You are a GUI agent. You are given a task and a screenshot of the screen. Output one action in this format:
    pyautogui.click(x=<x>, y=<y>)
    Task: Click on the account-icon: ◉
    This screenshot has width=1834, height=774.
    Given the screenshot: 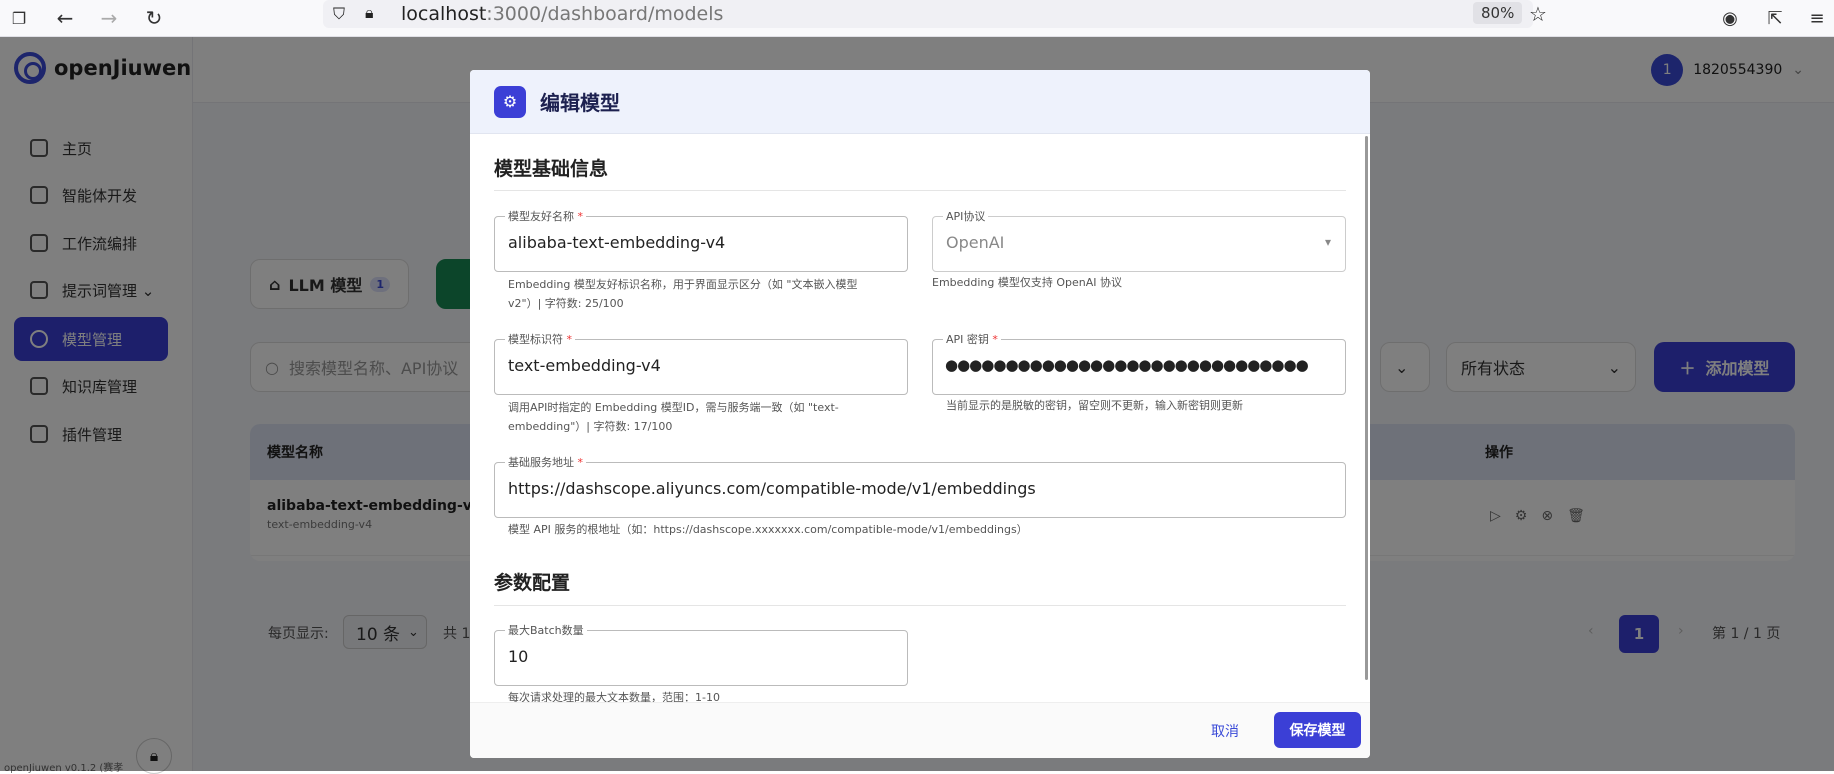 What is the action you would take?
    pyautogui.click(x=1730, y=18)
    